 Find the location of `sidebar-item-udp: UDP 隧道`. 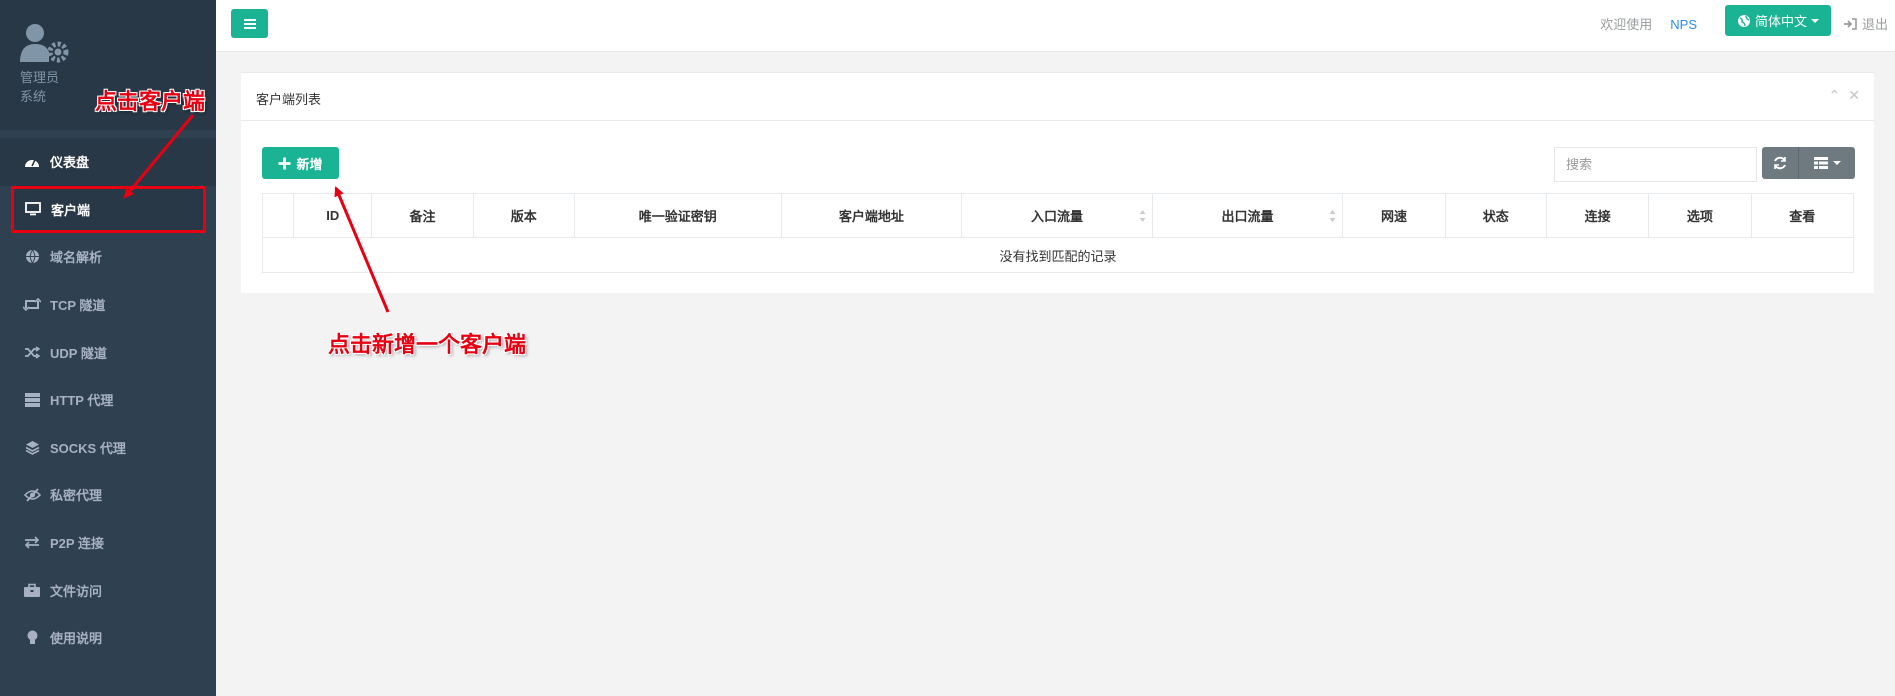

sidebar-item-udp: UDP 隧道 is located at coordinates (108, 352).